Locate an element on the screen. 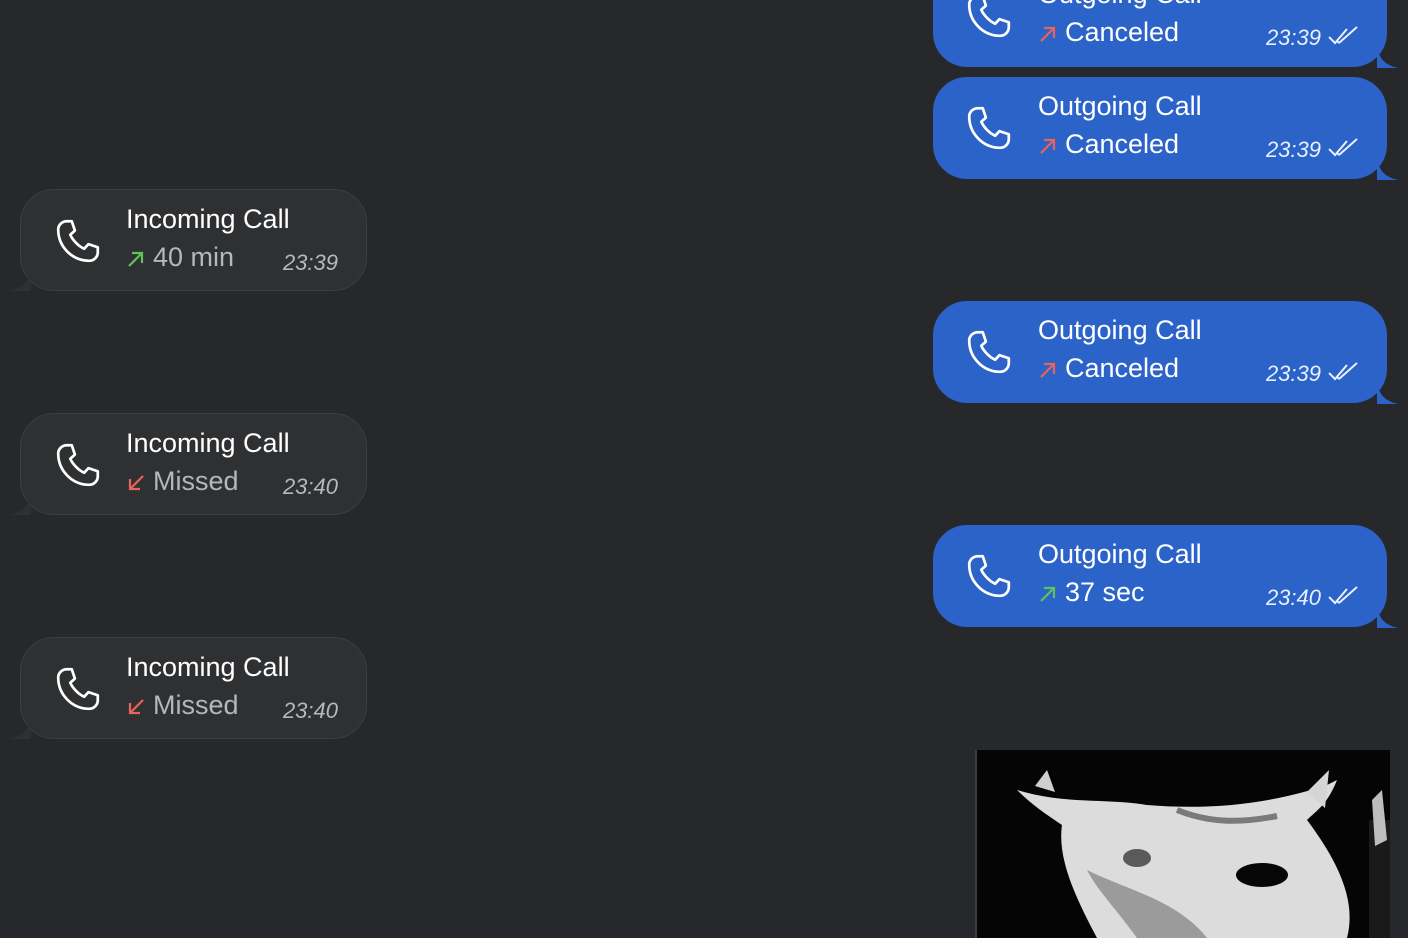  sticker-image is located at coordinates (1182, 844).